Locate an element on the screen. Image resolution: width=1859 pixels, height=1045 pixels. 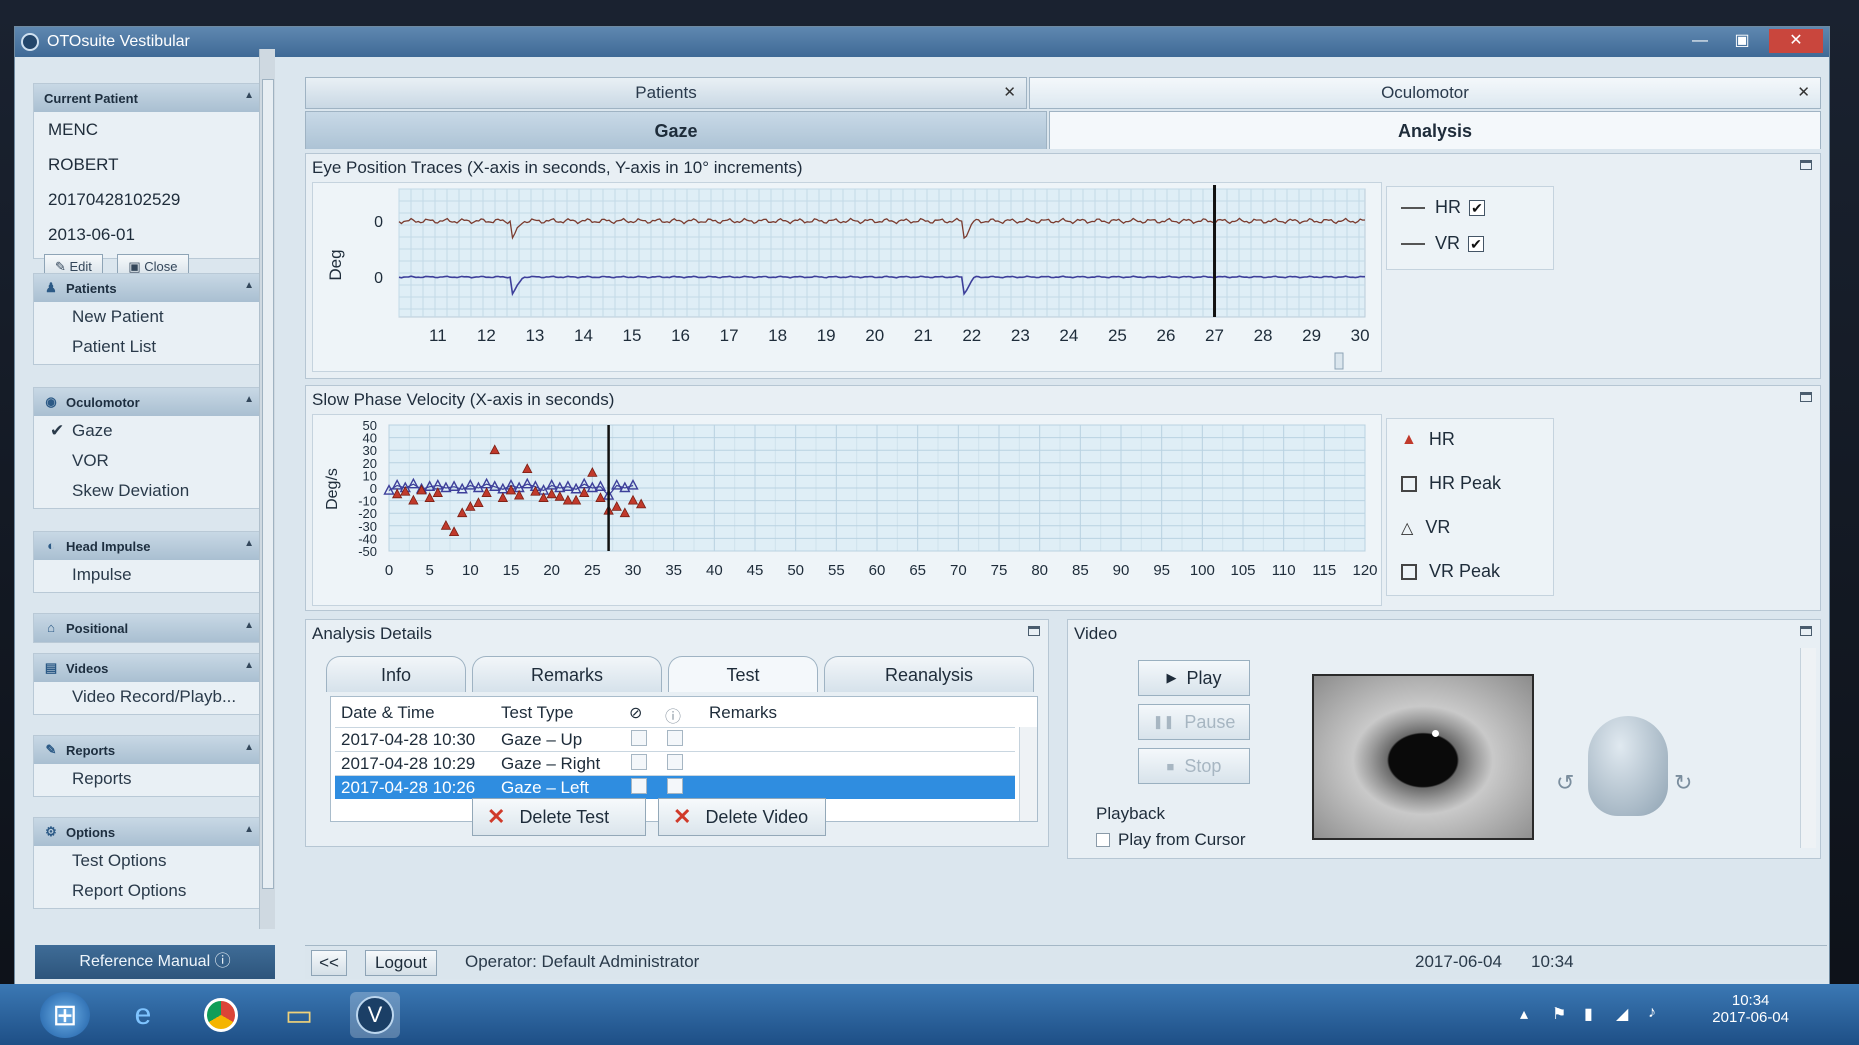
x-tick-label: 120 is located at coordinates (1364, 570).